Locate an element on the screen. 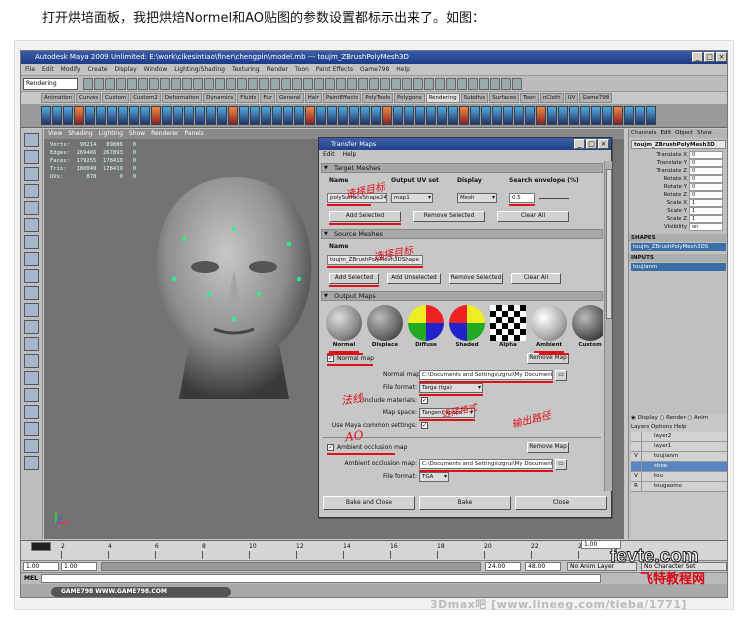 Image resolution: width=750 pixels, height=618 pixels. layer-row: Vtoujianm is located at coordinates (679, 457).